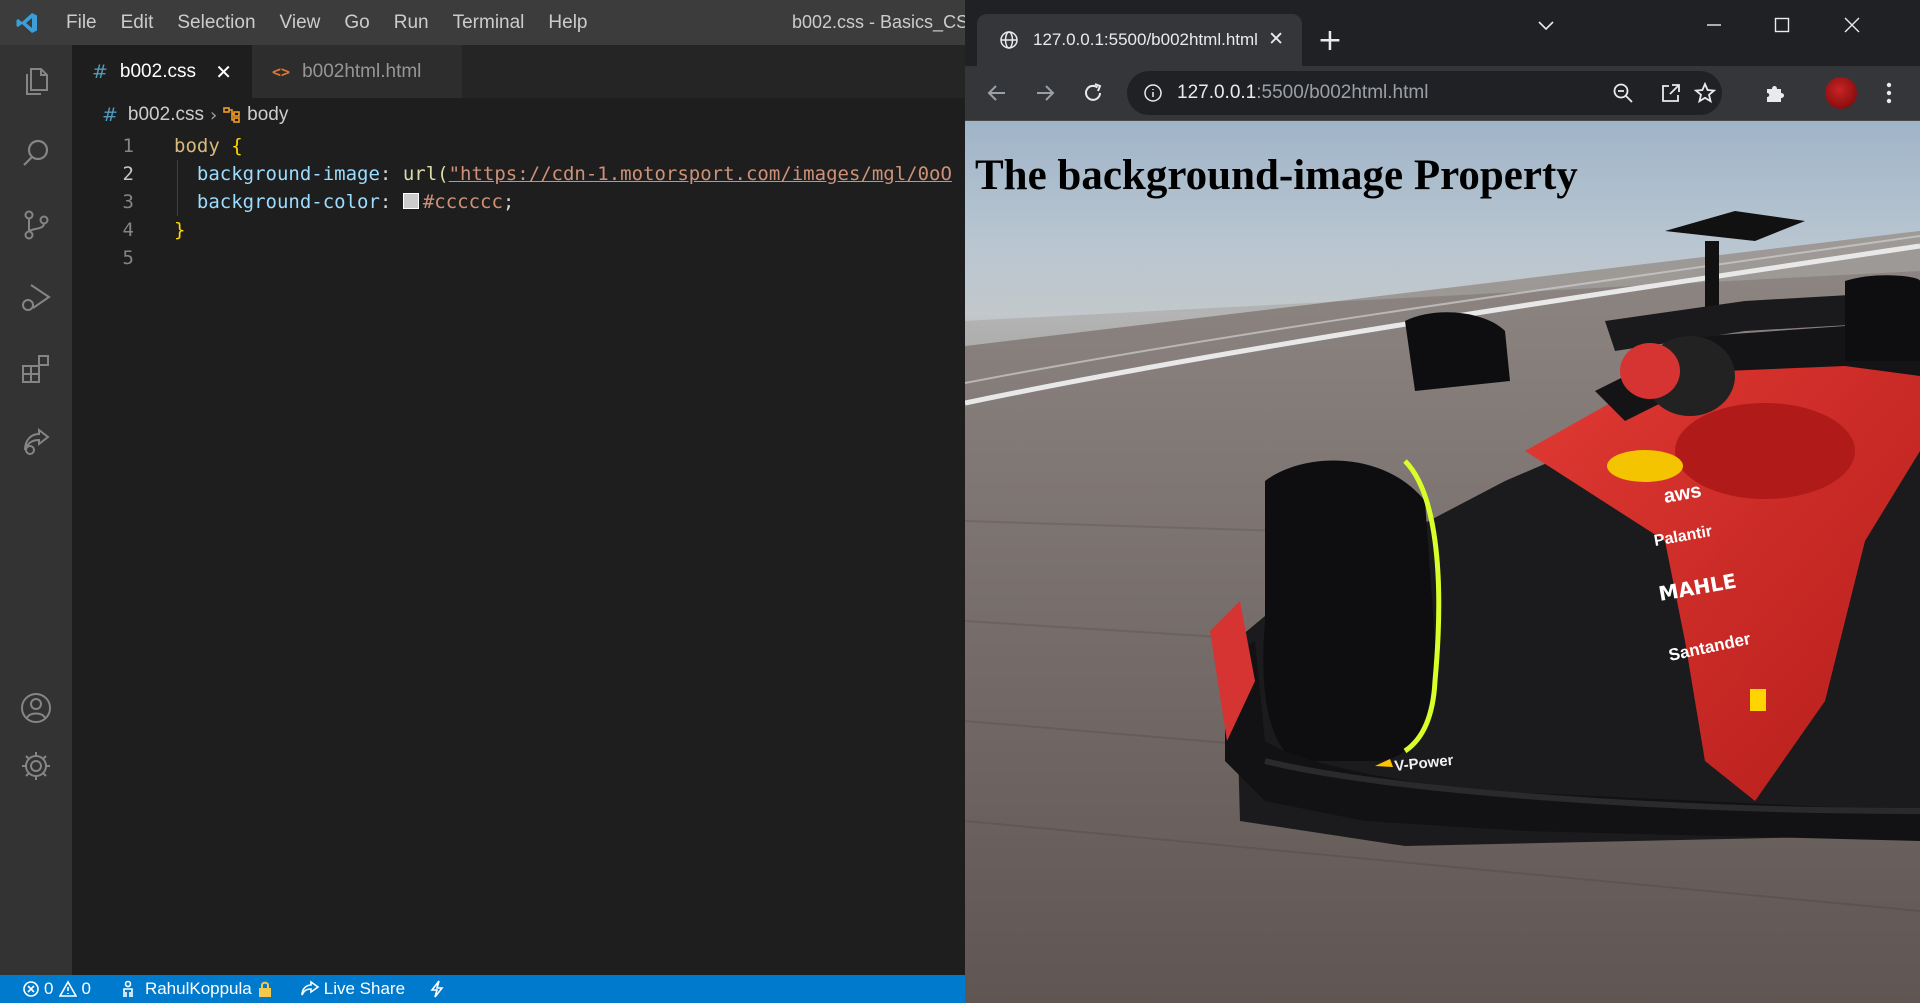 This screenshot has height=1003, width=1920. What do you see at coordinates (1782, 25) in the screenshot?
I see `maximize-icon` at bounding box center [1782, 25].